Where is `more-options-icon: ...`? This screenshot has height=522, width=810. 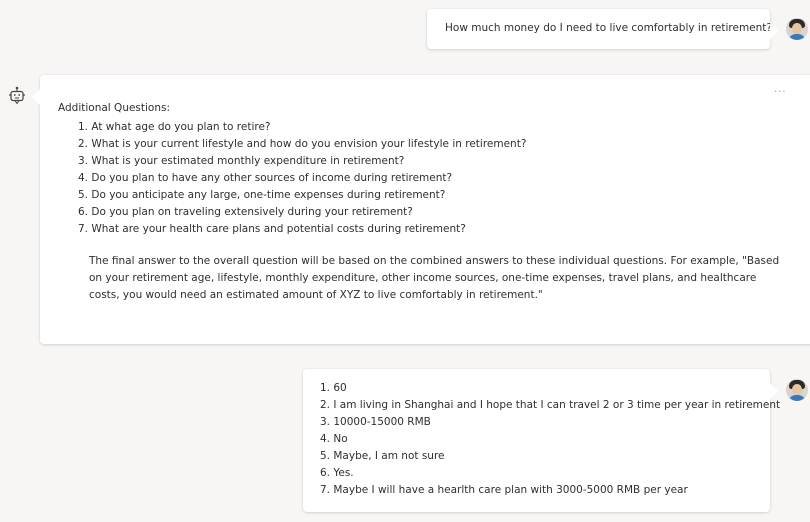
more-options-icon: ... is located at coordinates (780, 89).